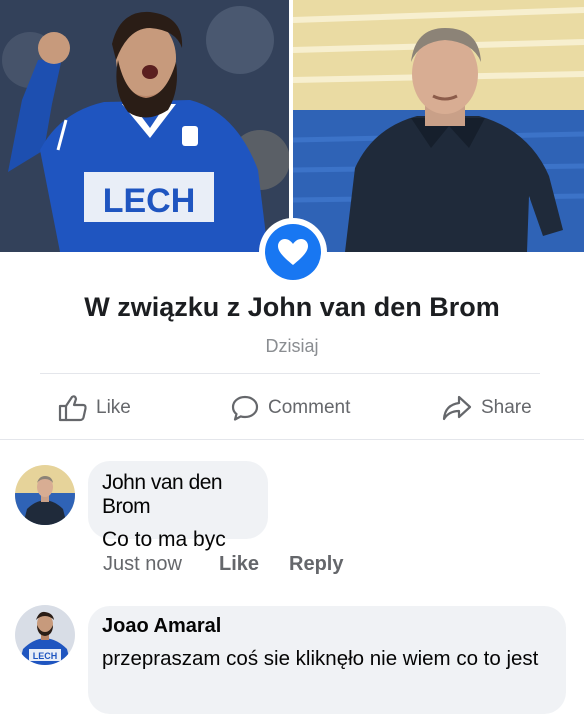 The width and height of the screenshot is (584, 720). I want to click on action-bar: Like Comment Share, so click(292, 408).